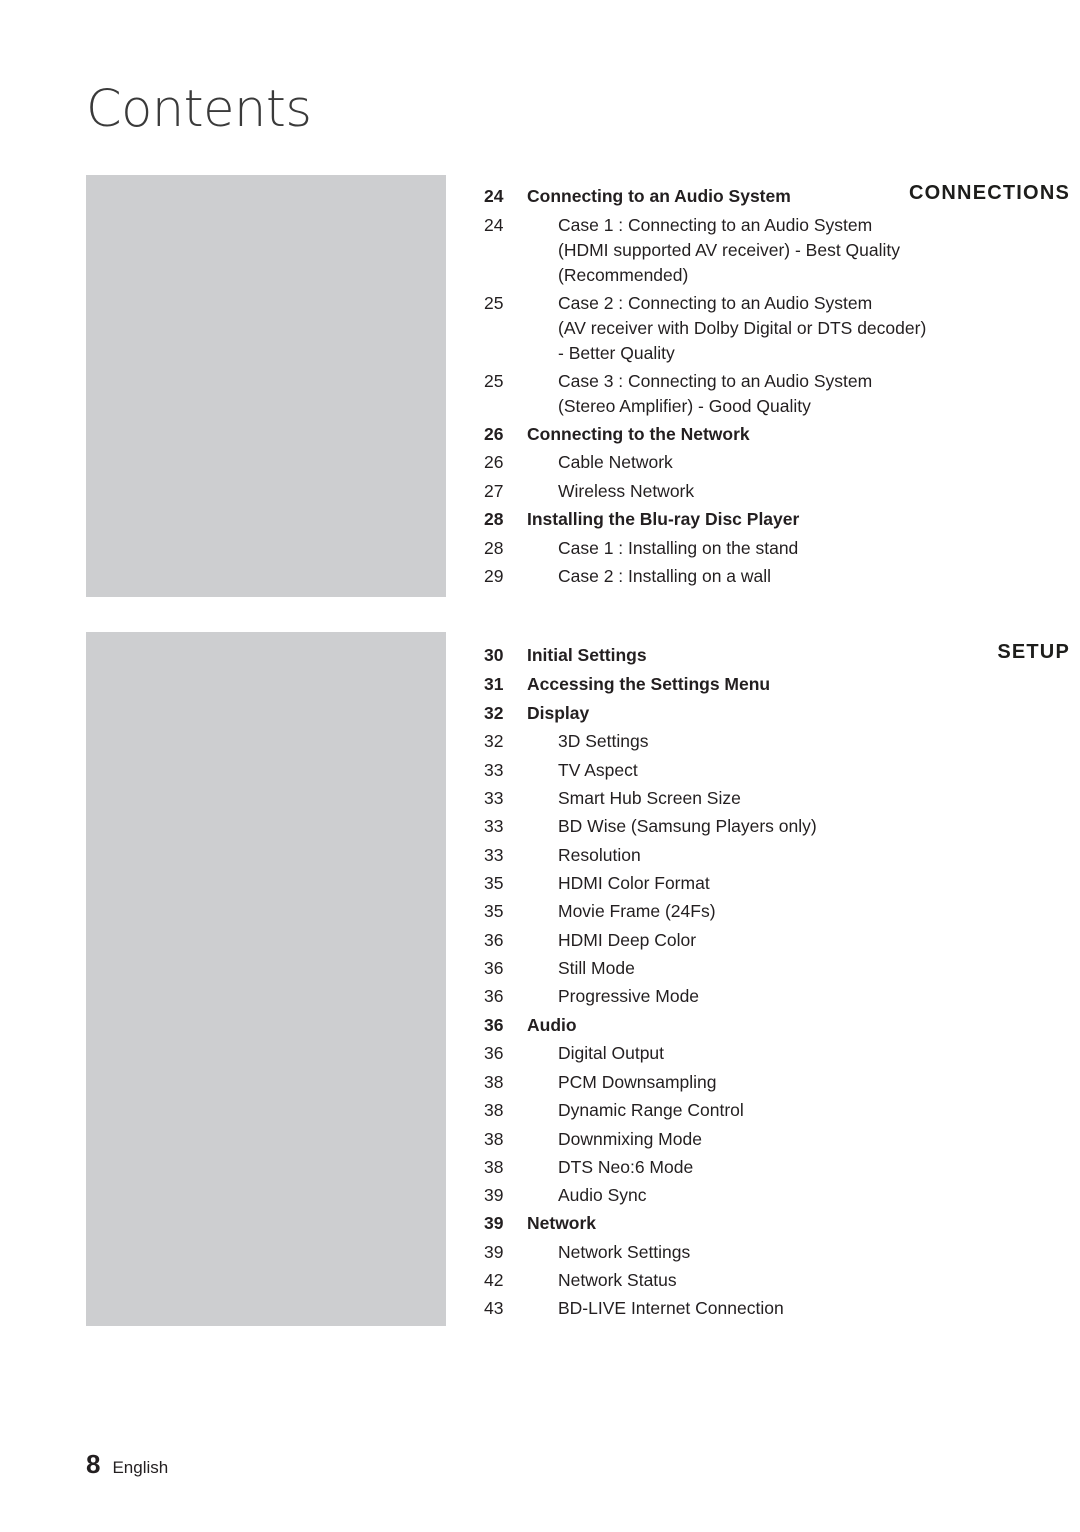 The height and width of the screenshot is (1532, 1080). What do you see at coordinates (630, 1139) in the screenshot?
I see `toc-entry-label: Downmixing Mode` at bounding box center [630, 1139].